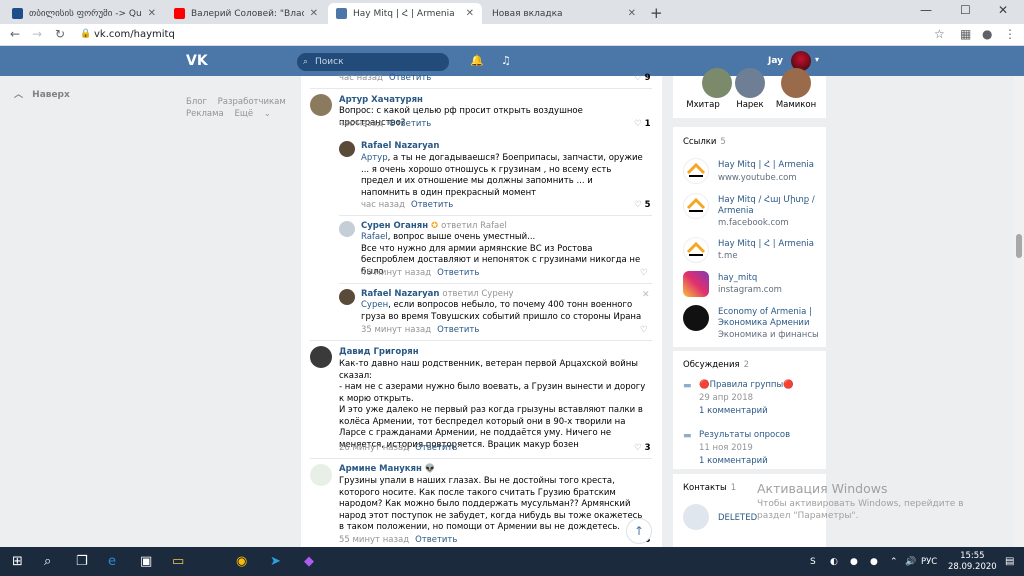 Image resolution: width=1024 pixels, height=576 pixels. I want to click on link-title: Economy of Armenia | Экономика Армении, so click(770, 318).